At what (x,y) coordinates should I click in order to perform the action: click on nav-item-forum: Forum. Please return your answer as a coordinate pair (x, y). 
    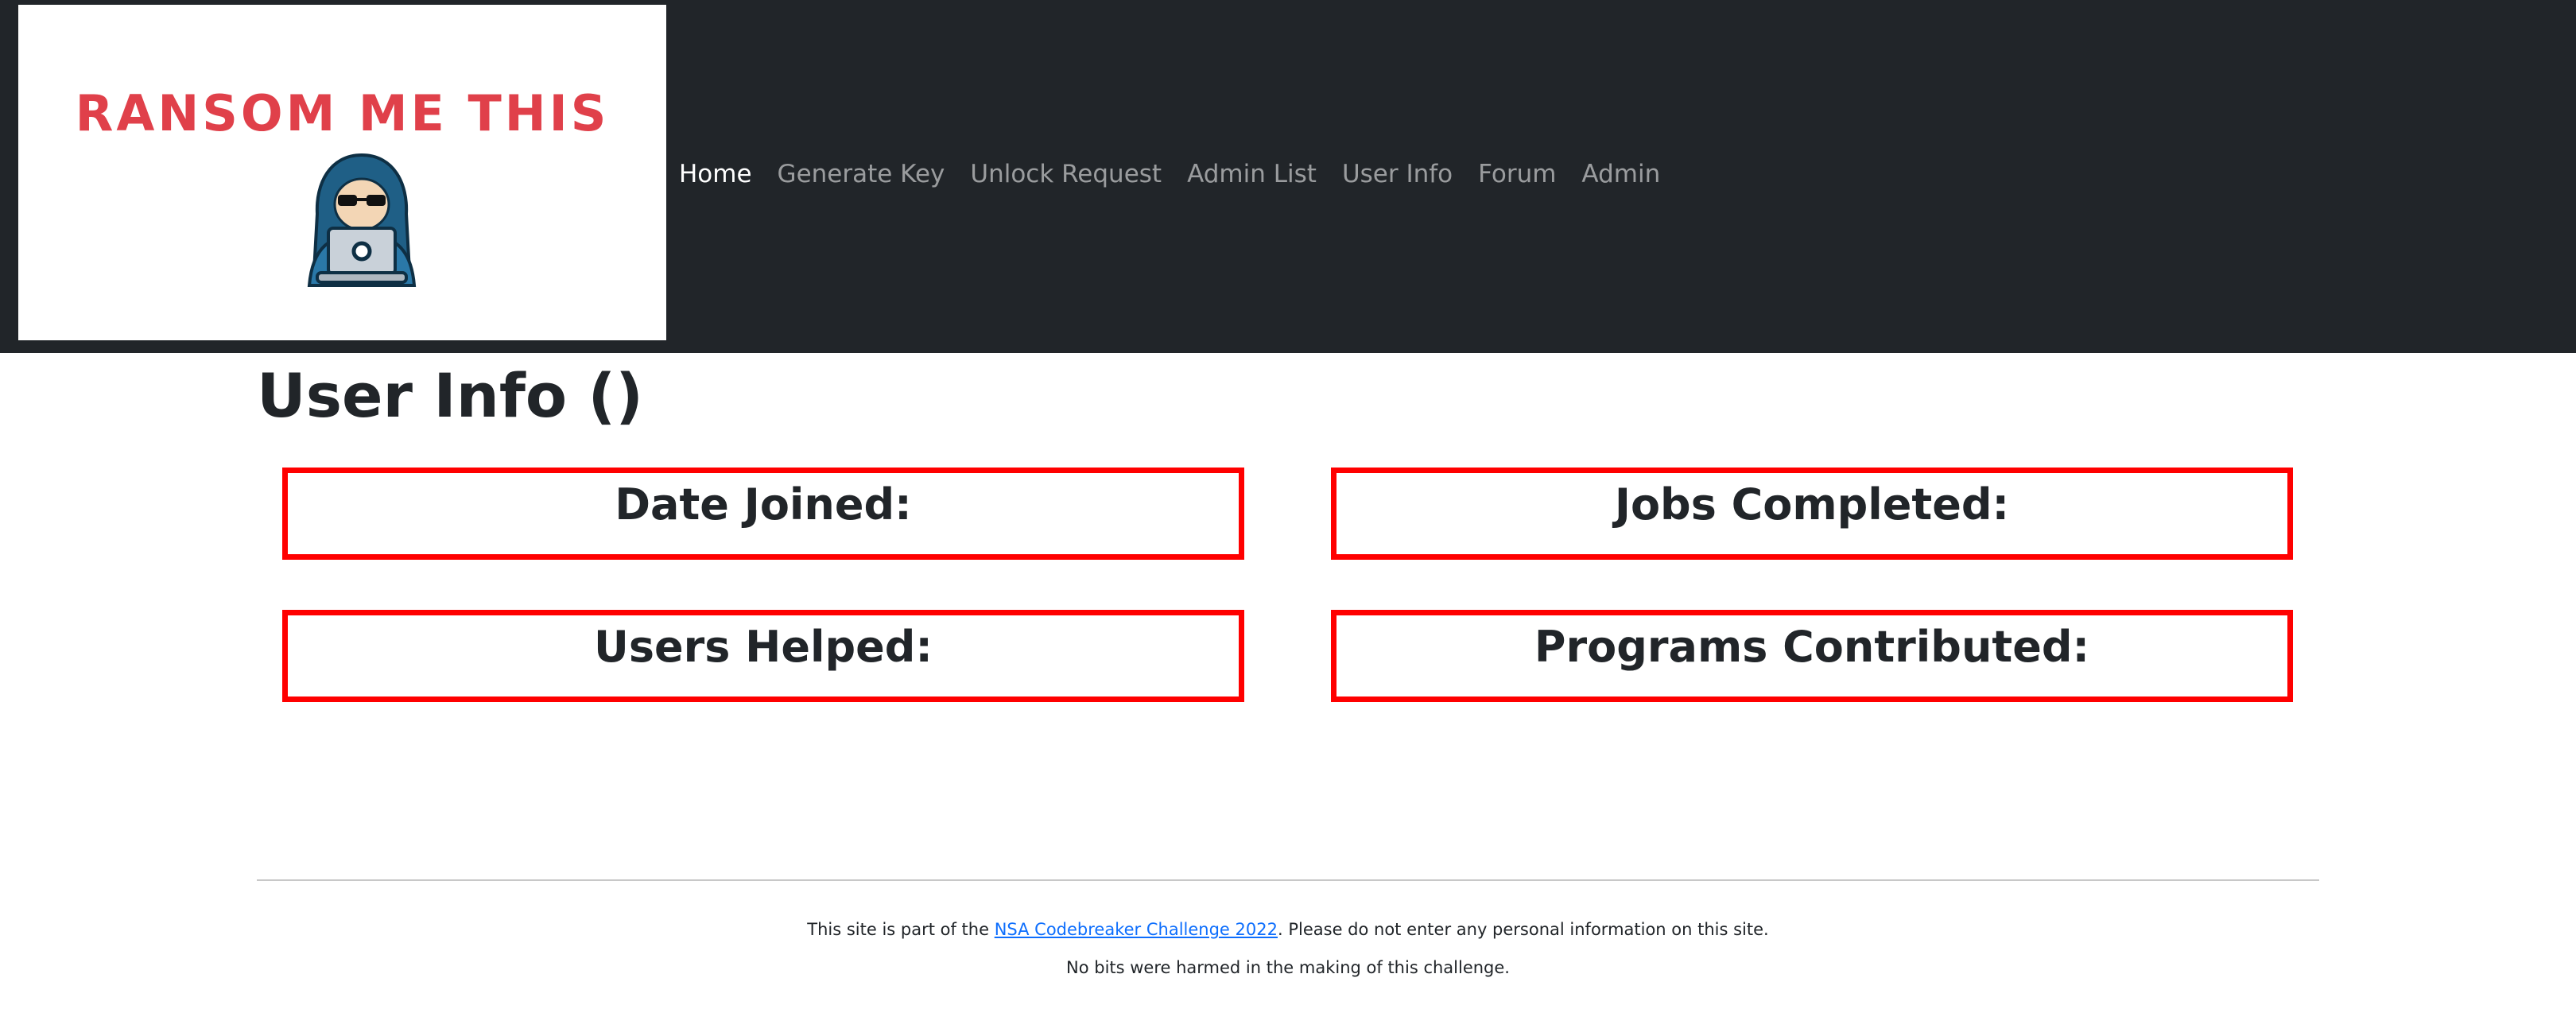
    Looking at the image, I should click on (1517, 174).